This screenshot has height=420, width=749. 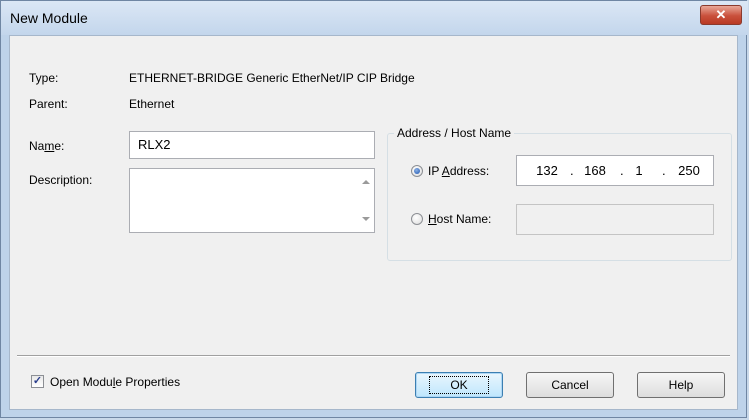 I want to click on open-props-pre: Open Modu, so click(x=81, y=382).